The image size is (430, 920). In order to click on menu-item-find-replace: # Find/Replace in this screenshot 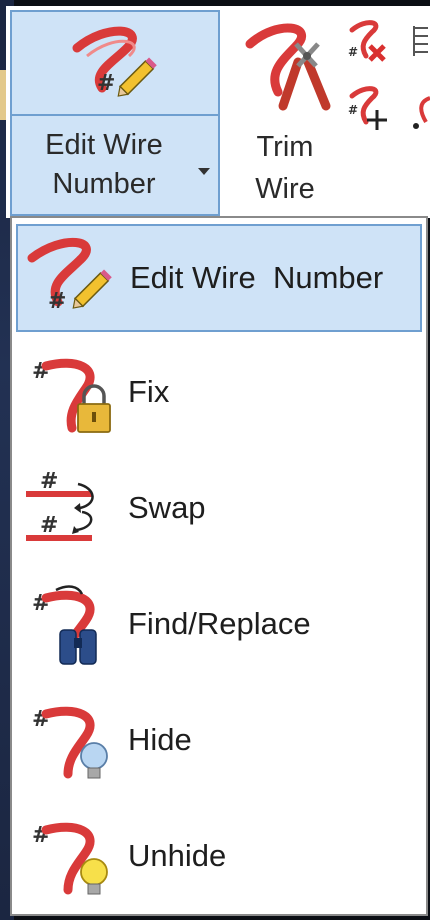, I will do `click(219, 624)`.